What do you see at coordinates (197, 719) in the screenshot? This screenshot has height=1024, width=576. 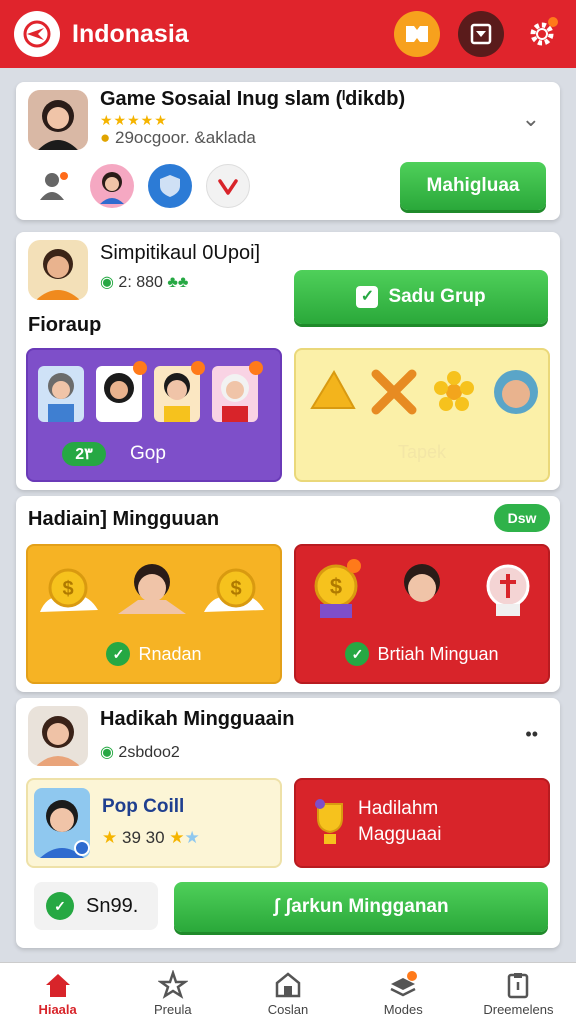 I see `challenge-title: Hadikah Mingguaain` at bounding box center [197, 719].